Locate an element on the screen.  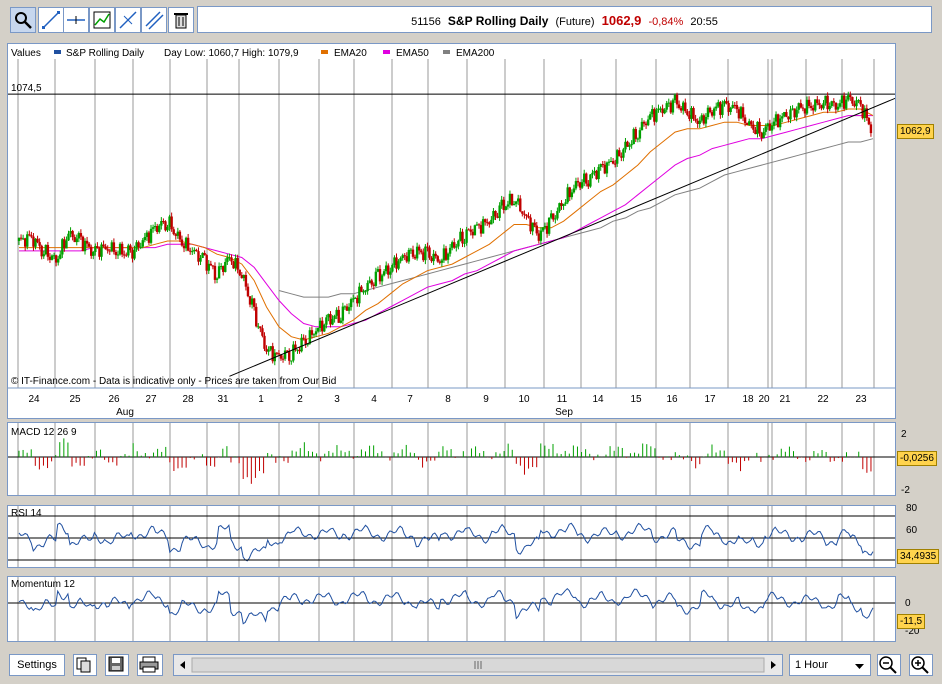
timeframe-select: 1 Hour is located at coordinates (830, 665).